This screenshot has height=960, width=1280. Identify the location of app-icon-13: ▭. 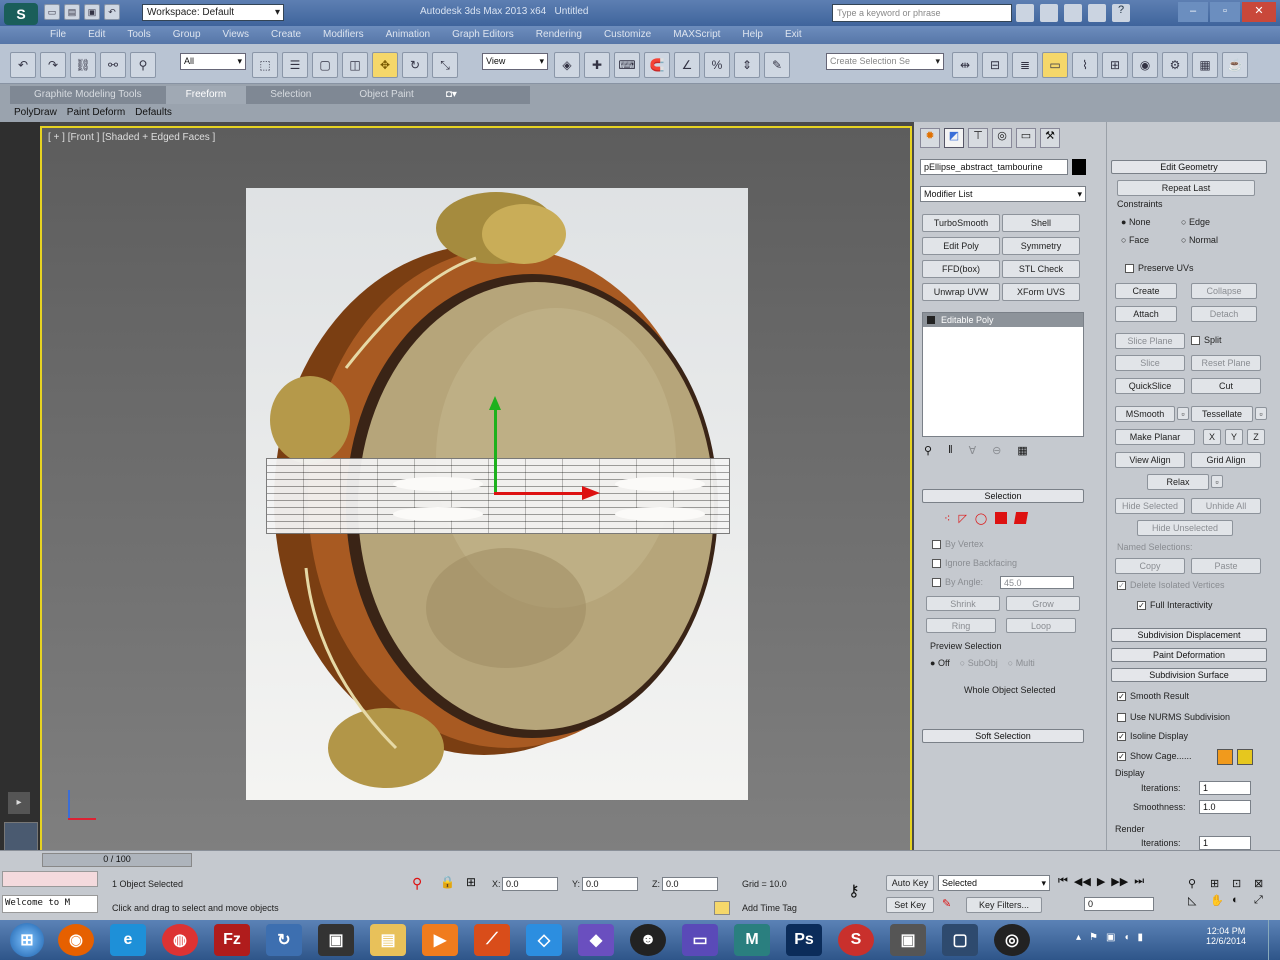
(700, 940).